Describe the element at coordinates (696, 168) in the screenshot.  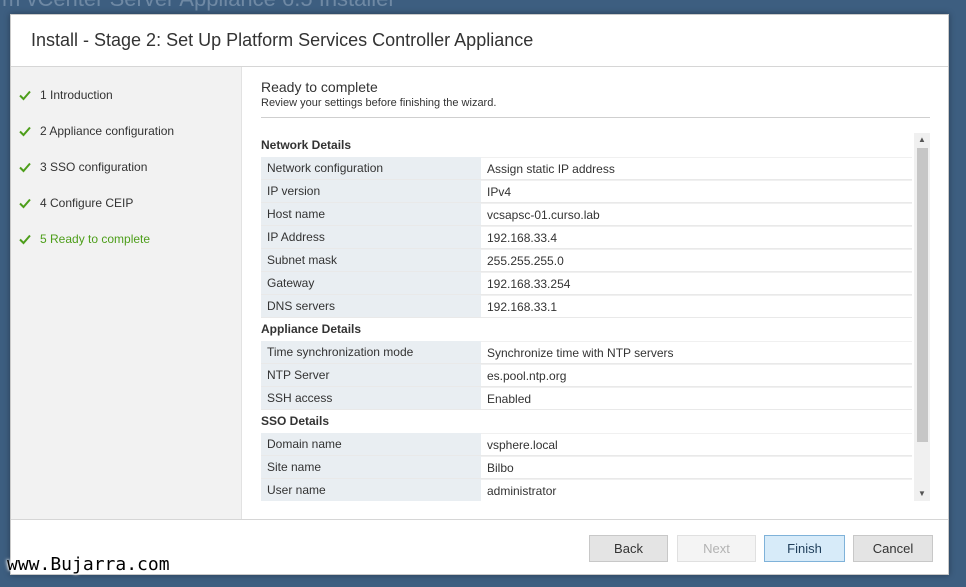
I see `row-value: Assign static IP address` at that location.